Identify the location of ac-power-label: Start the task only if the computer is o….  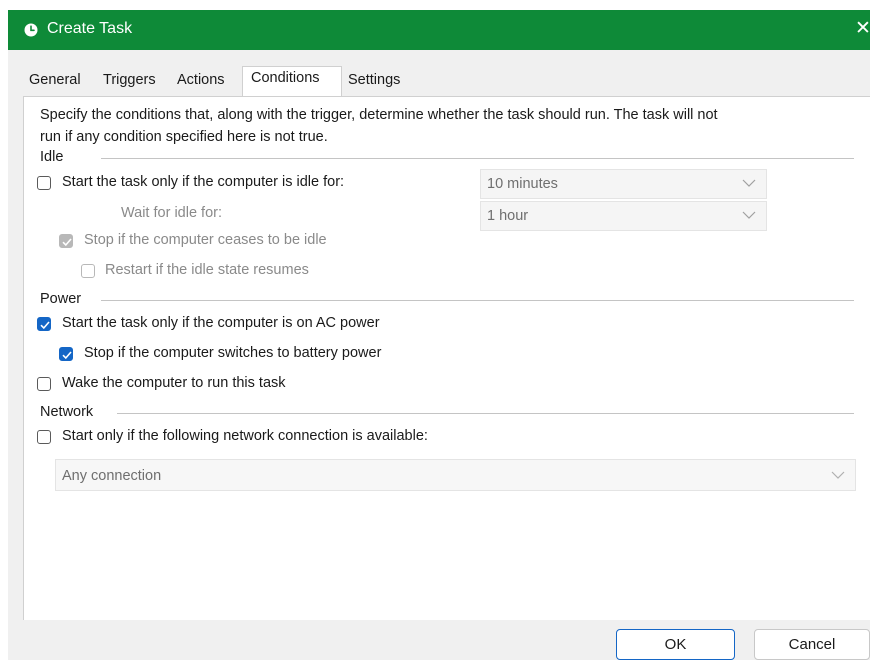
(221, 323).